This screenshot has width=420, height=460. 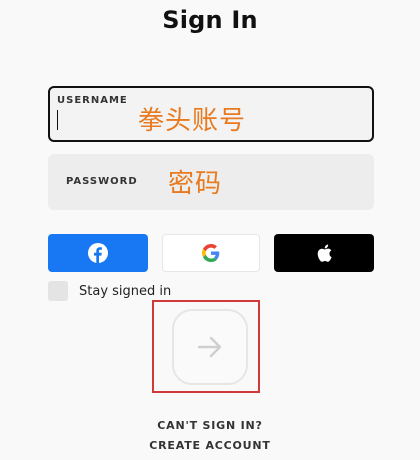 I want to click on apple-icon, so click(x=324, y=253).